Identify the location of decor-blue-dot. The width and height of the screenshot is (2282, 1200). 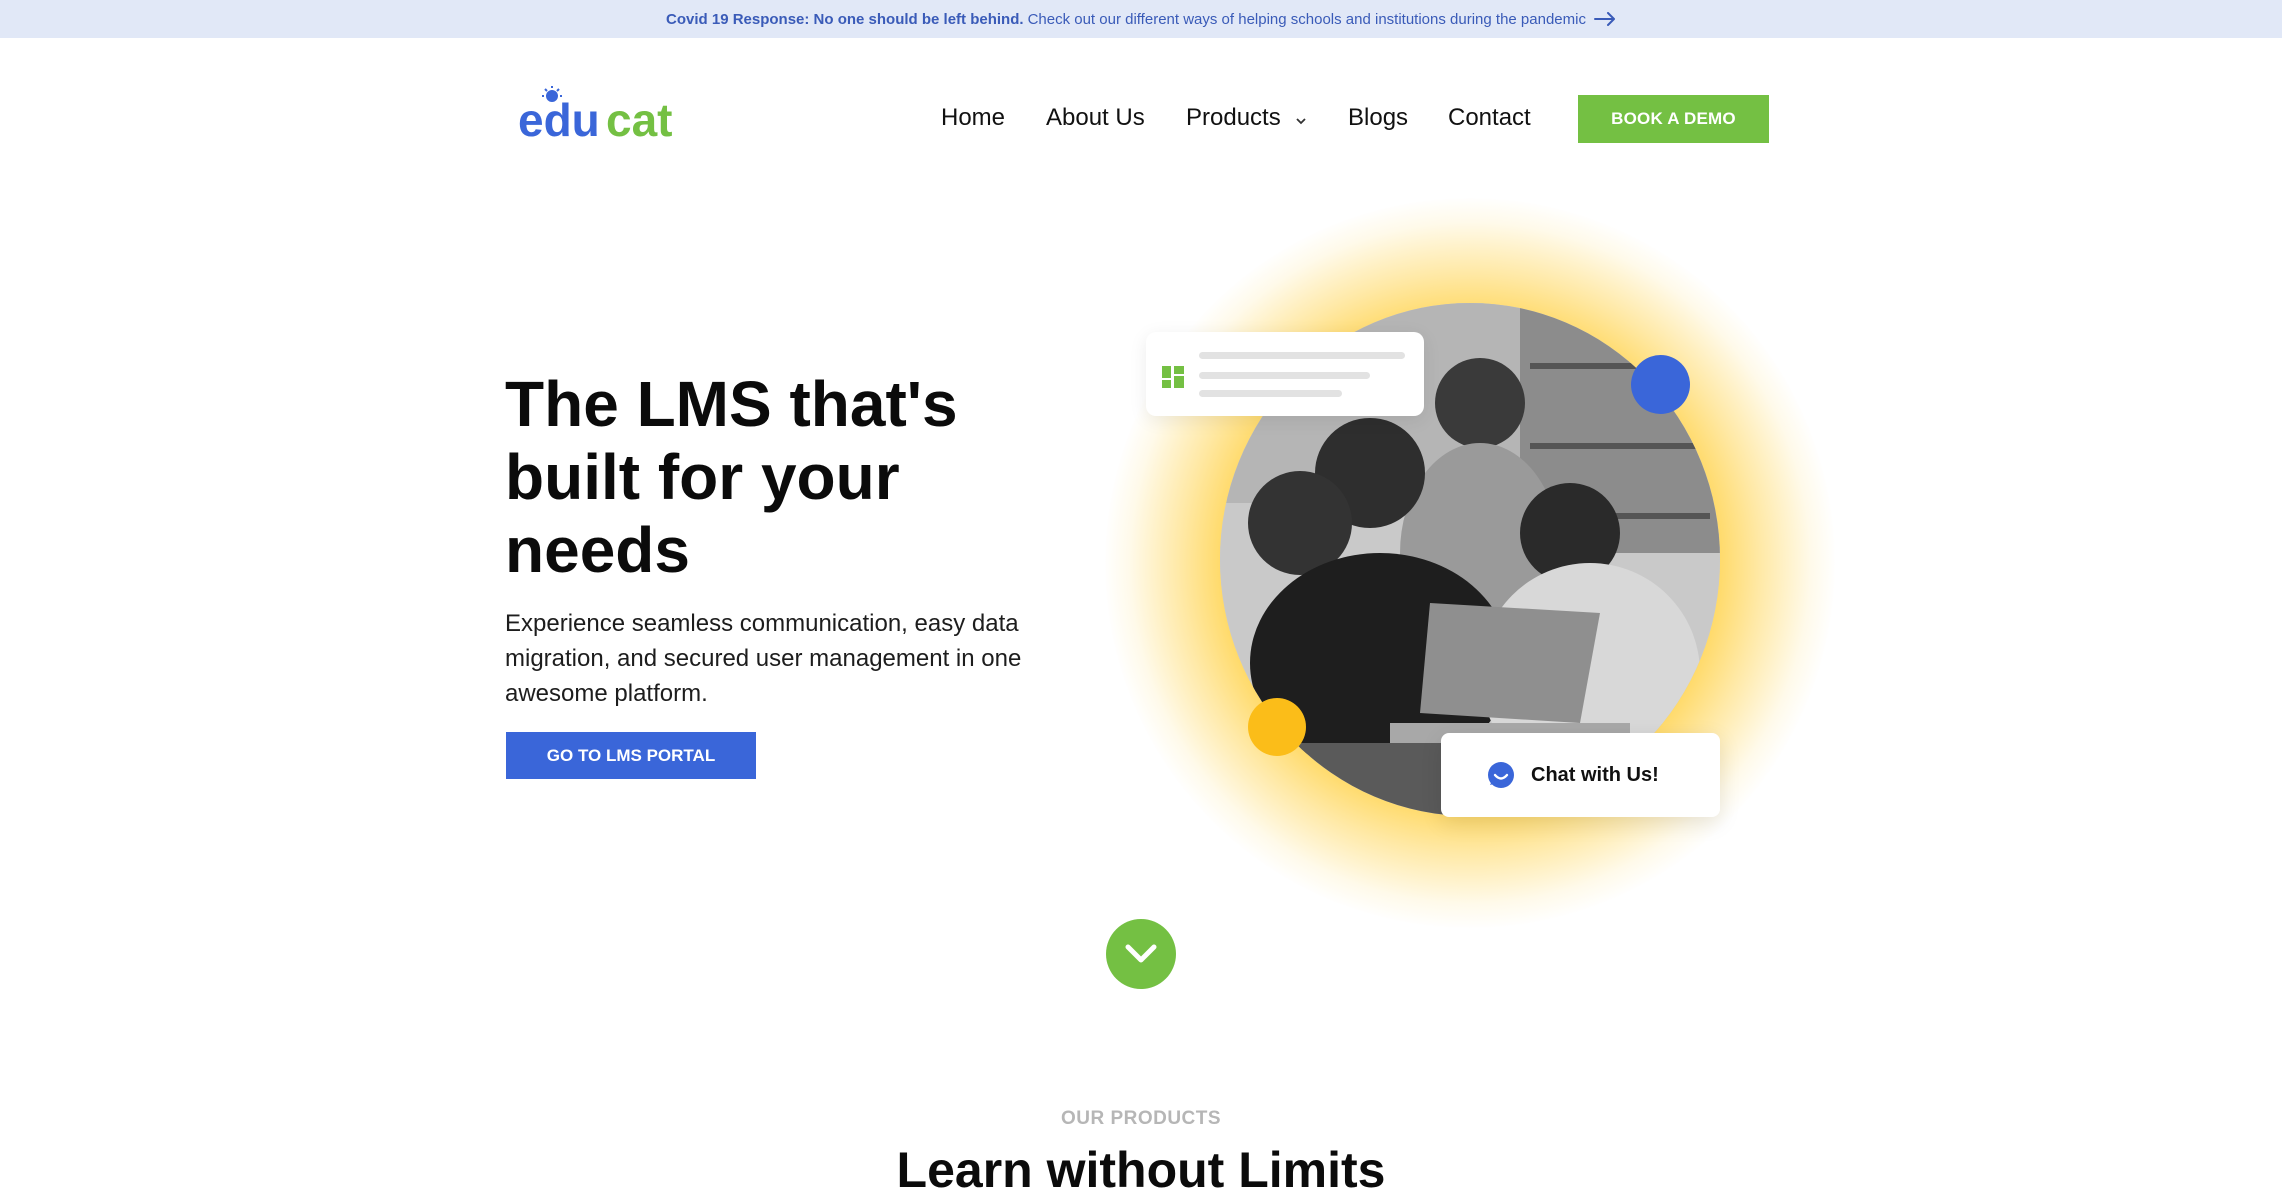
(1660, 384).